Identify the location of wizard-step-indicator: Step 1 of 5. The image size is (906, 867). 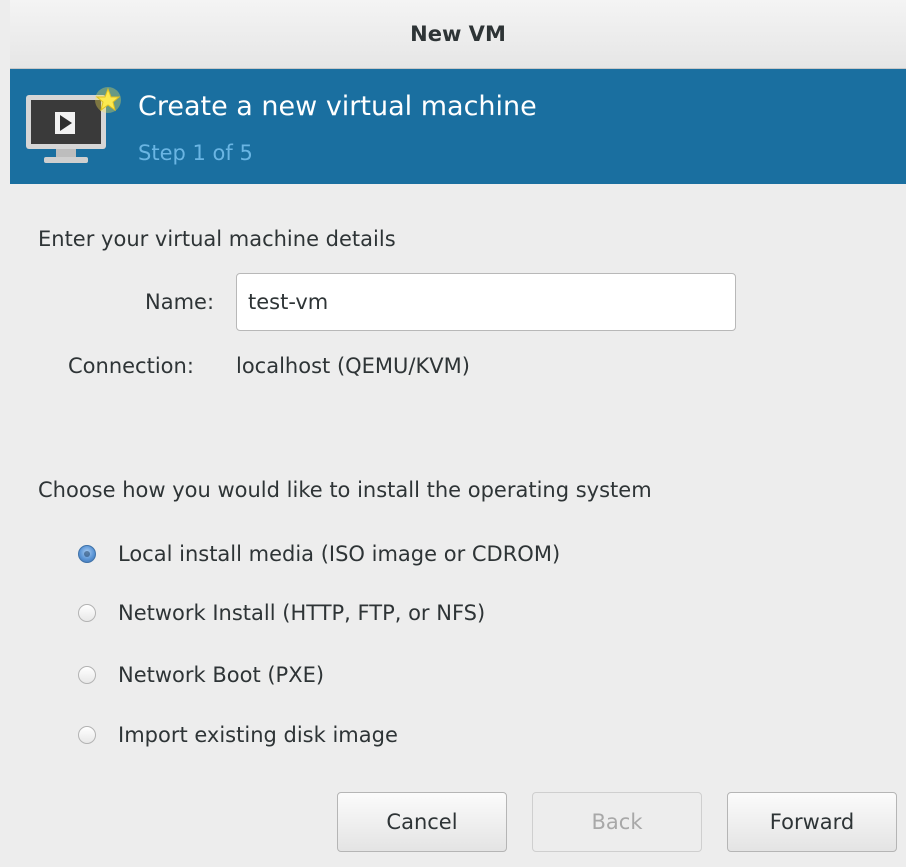
(195, 153).